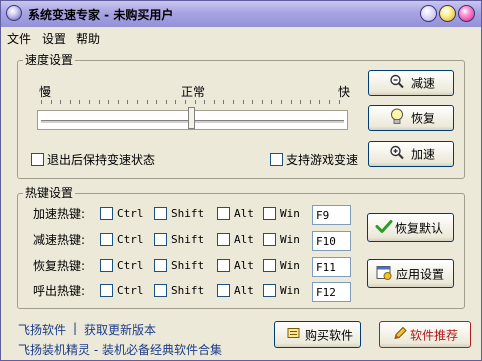 The width and height of the screenshot is (482, 361). What do you see at coordinates (329, 335) in the screenshot?
I see `buy-software-label: 购买软件` at bounding box center [329, 335].